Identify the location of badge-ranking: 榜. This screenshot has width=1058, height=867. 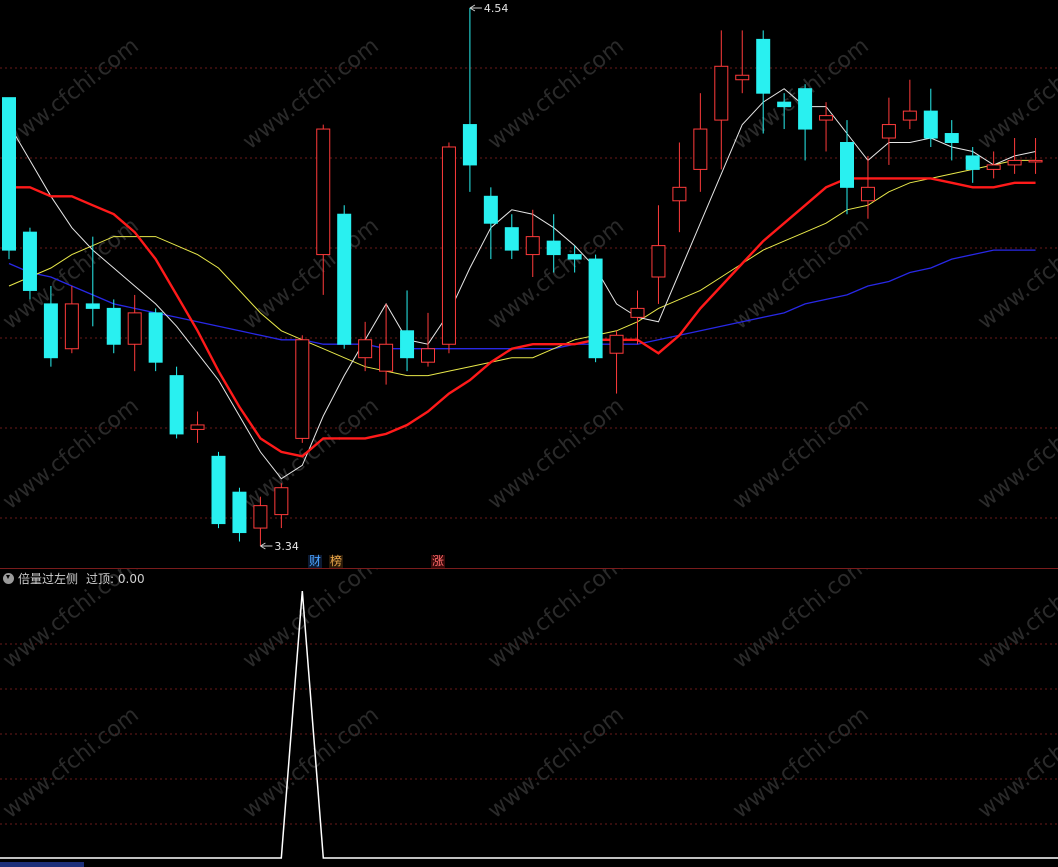
(336, 561).